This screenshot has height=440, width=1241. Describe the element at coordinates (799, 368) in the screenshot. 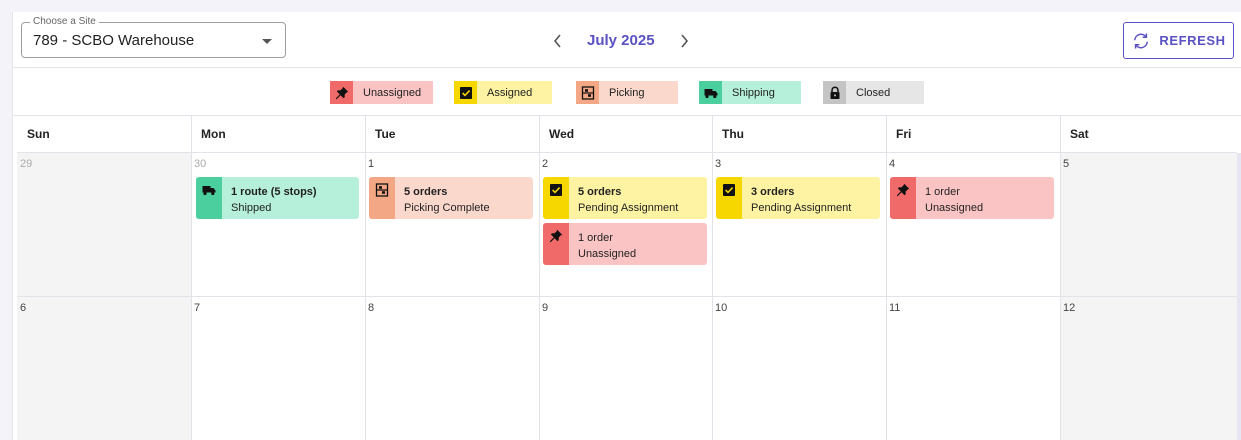

I see `day-cell: 10` at that location.